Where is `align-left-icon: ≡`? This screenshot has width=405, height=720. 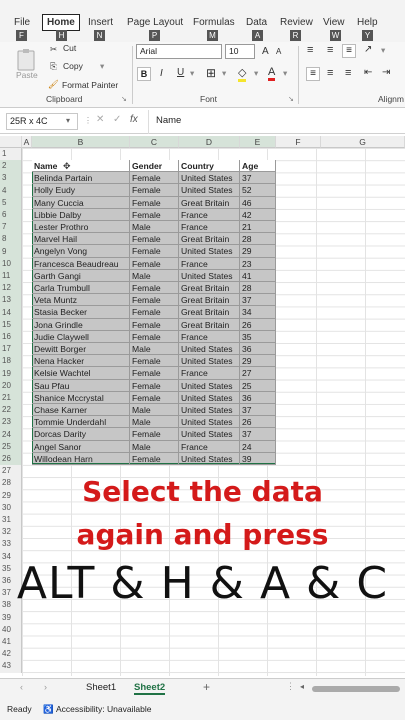
align-left-icon: ≡ is located at coordinates (313, 74).